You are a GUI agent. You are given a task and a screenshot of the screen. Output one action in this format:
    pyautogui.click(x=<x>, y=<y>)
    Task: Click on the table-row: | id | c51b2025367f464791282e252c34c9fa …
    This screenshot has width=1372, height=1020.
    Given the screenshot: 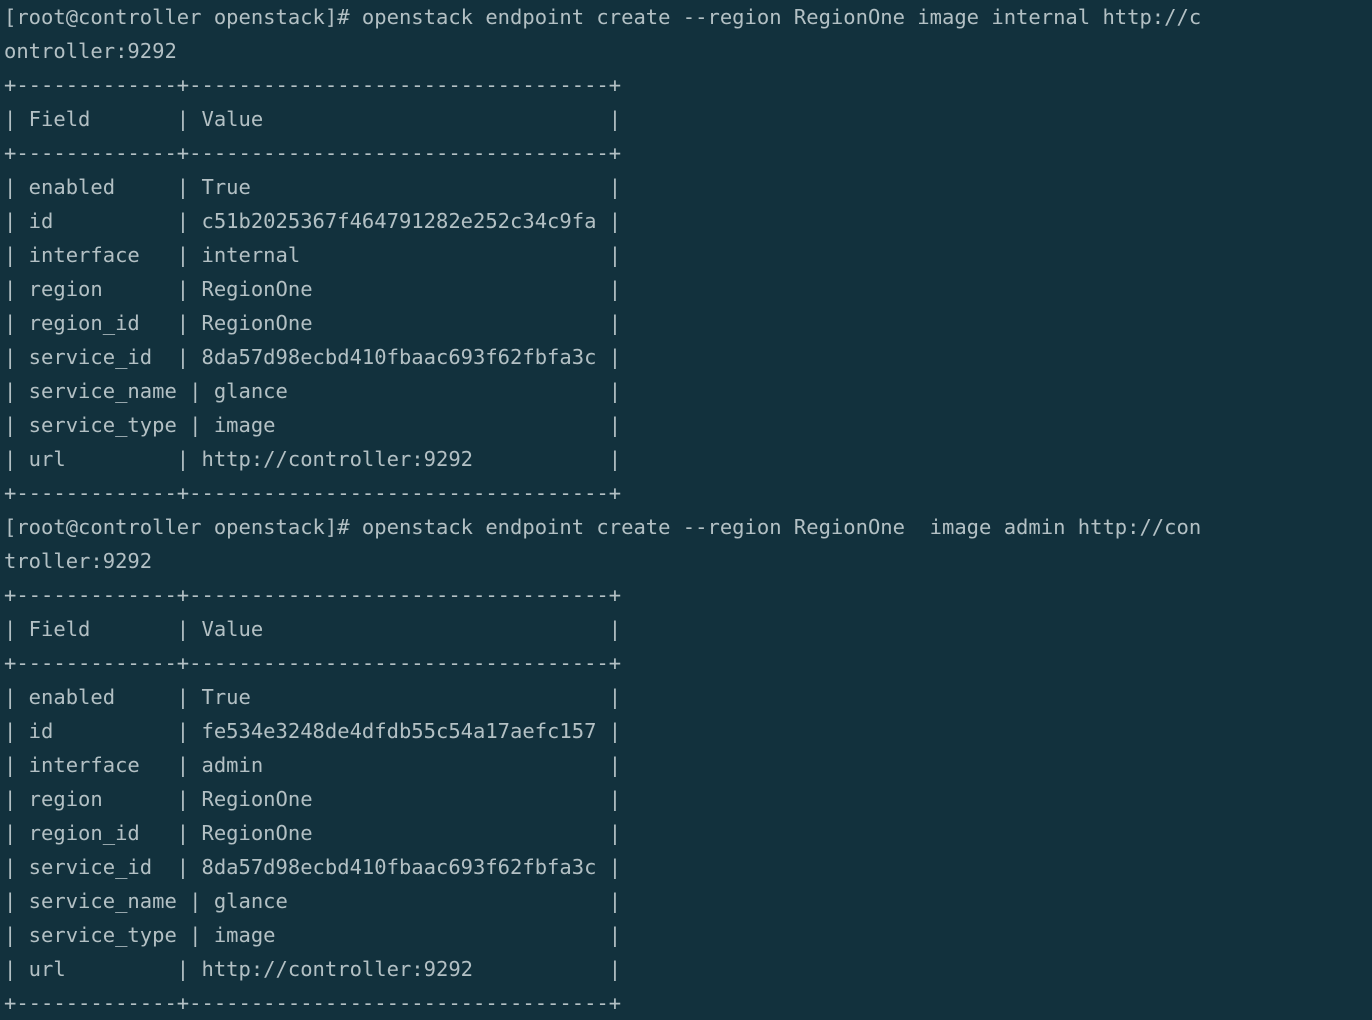 What is the action you would take?
    pyautogui.click(x=313, y=221)
    